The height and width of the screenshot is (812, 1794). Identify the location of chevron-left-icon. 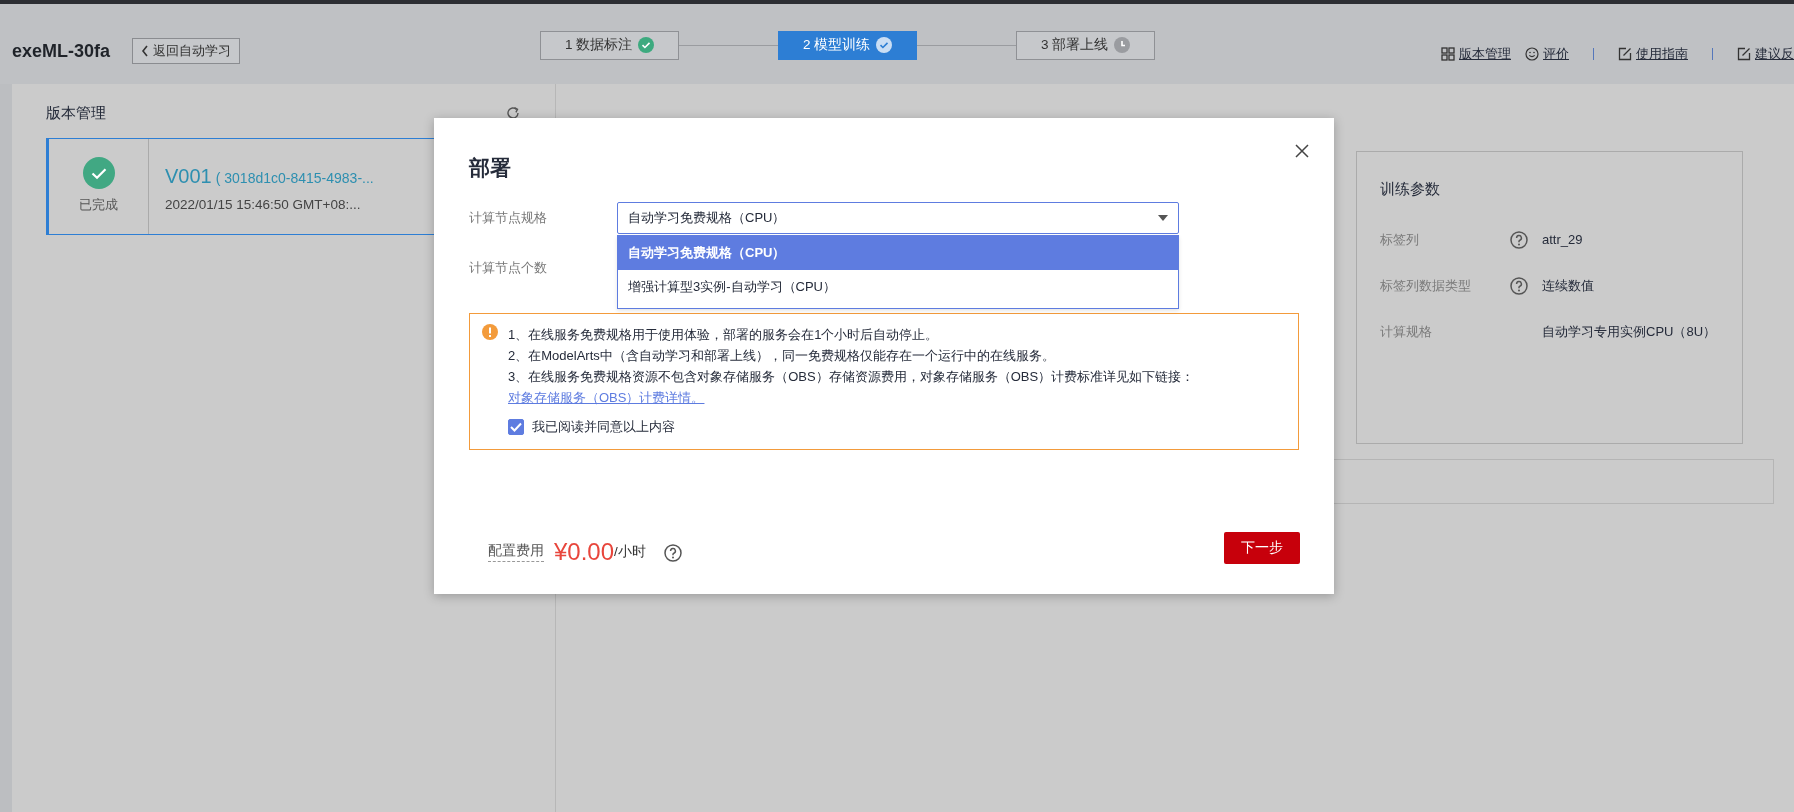
(145, 51).